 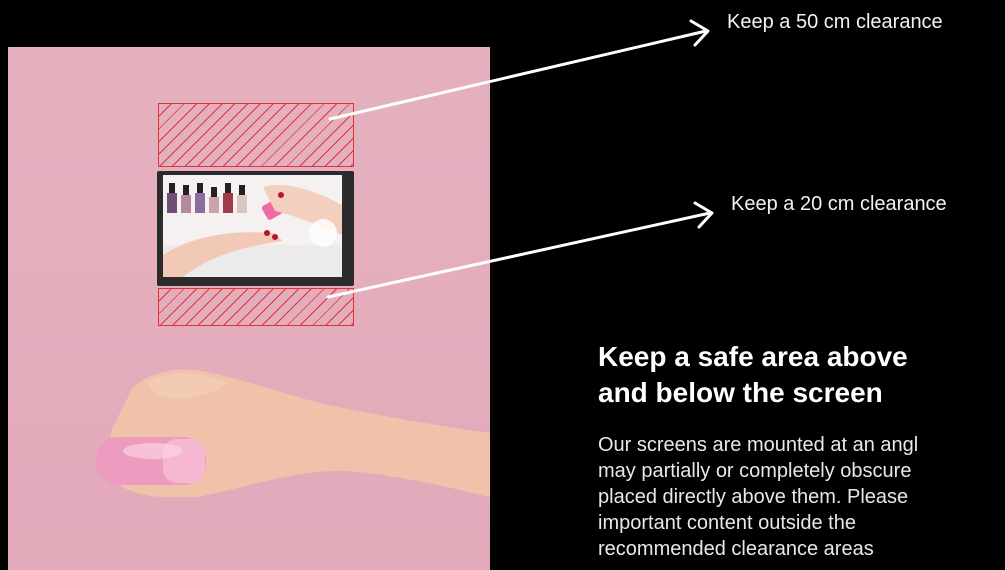 What do you see at coordinates (736, 549) in the screenshot?
I see `body-line-5: recommended clearance areas` at bounding box center [736, 549].